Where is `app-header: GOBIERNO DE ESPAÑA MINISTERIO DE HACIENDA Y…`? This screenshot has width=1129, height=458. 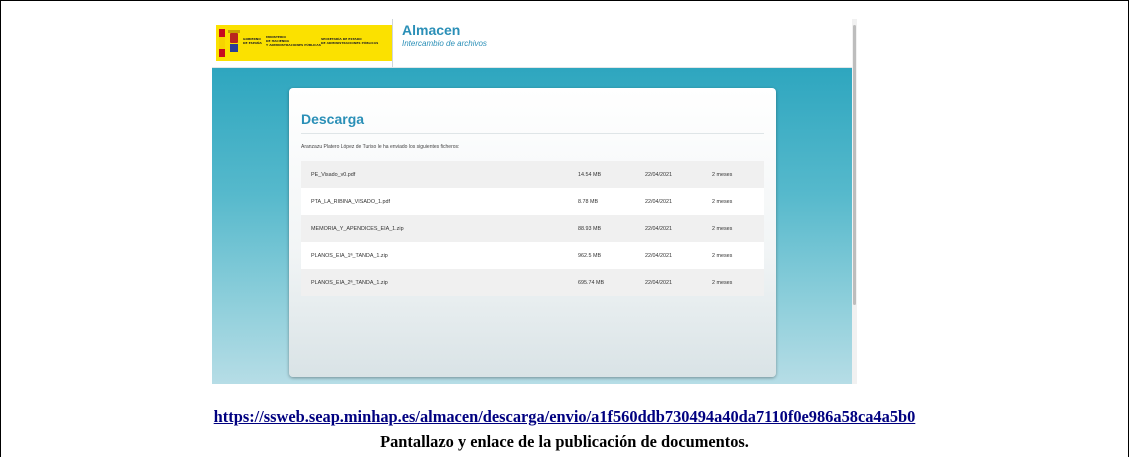 app-header: GOBIERNO DE ESPAÑA MINISTERIO DE HACIENDA Y… is located at coordinates (532, 43).